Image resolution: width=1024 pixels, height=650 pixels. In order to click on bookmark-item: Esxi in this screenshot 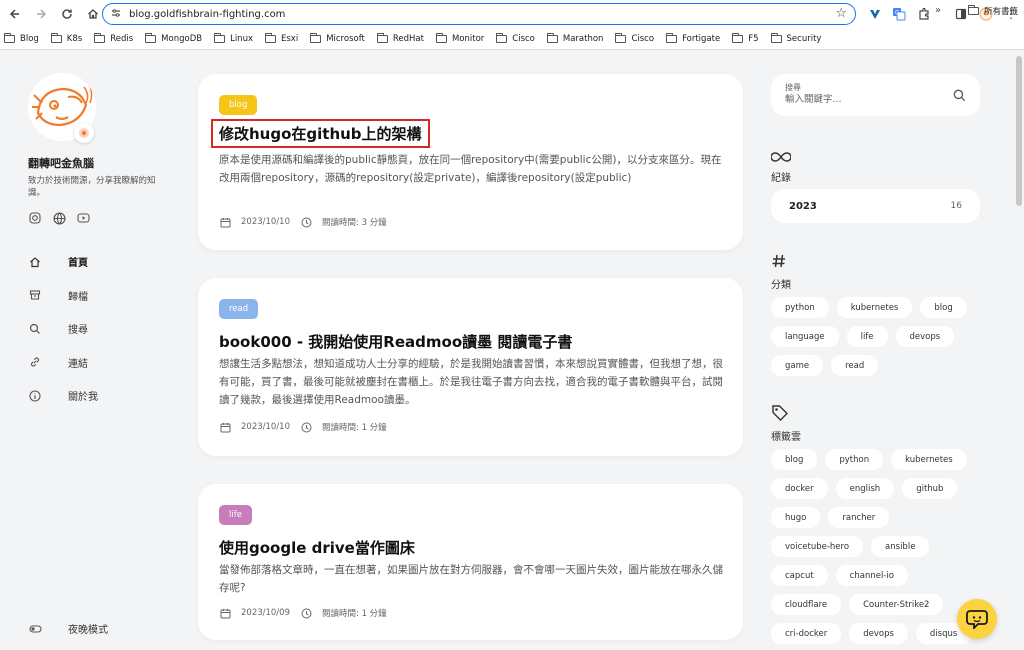, I will do `click(281, 38)`.